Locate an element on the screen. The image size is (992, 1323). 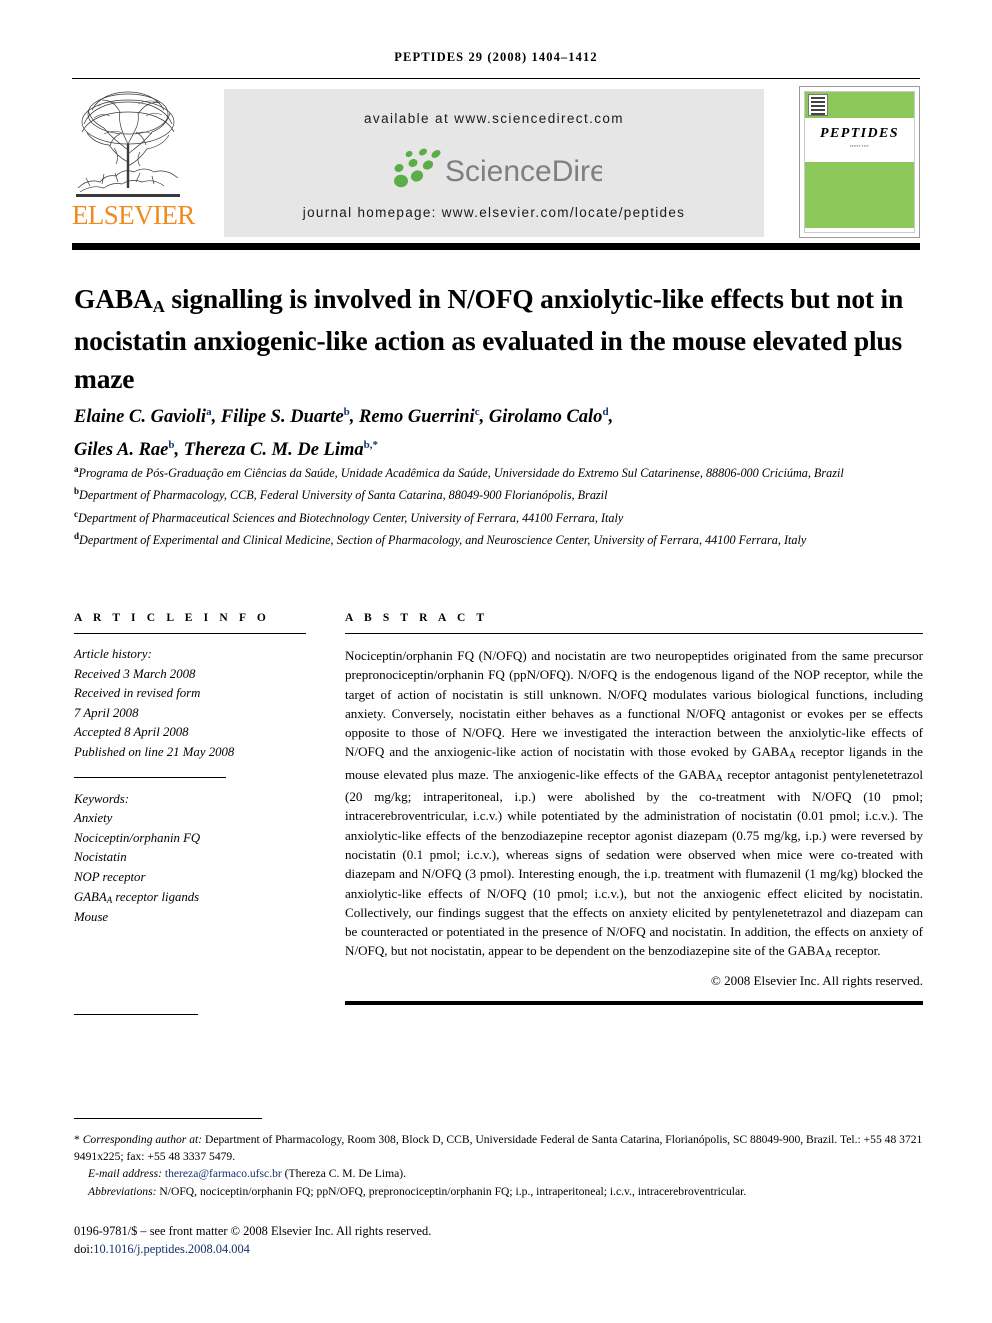
masthead-divider is located at coordinates (496, 246).